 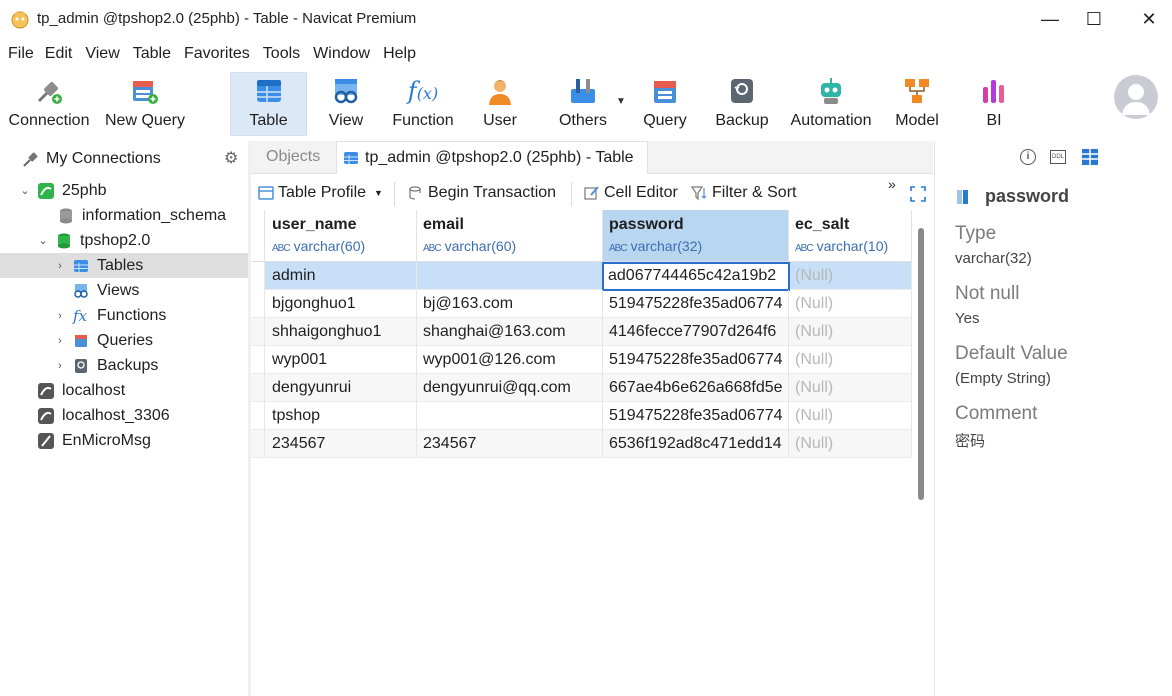 What do you see at coordinates (124, 415) in the screenshot?
I see `tree-item-localhost-3306: localhost_3306` at bounding box center [124, 415].